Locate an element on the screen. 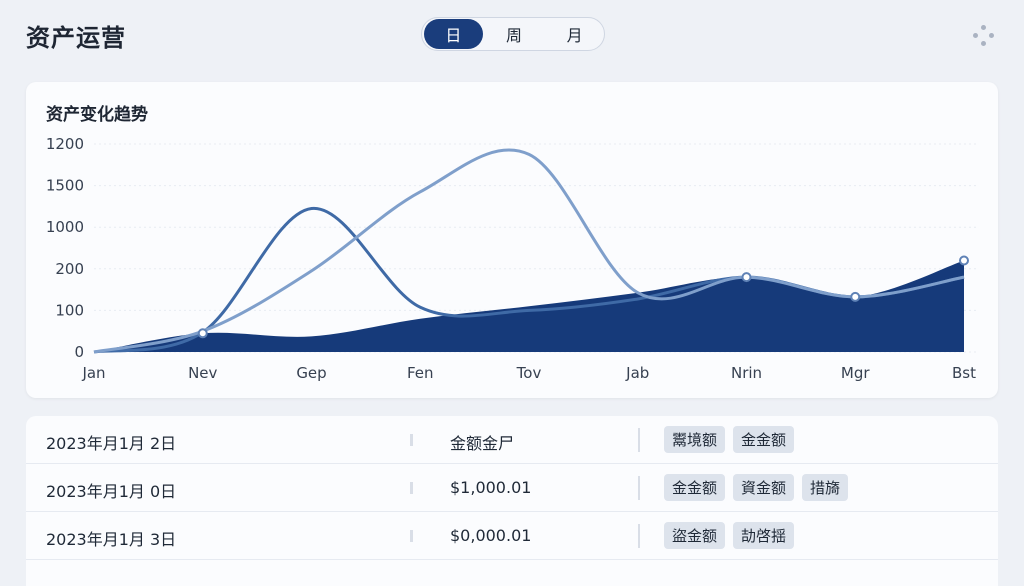  period-segmented-control: 日 周 月 is located at coordinates (513, 34).